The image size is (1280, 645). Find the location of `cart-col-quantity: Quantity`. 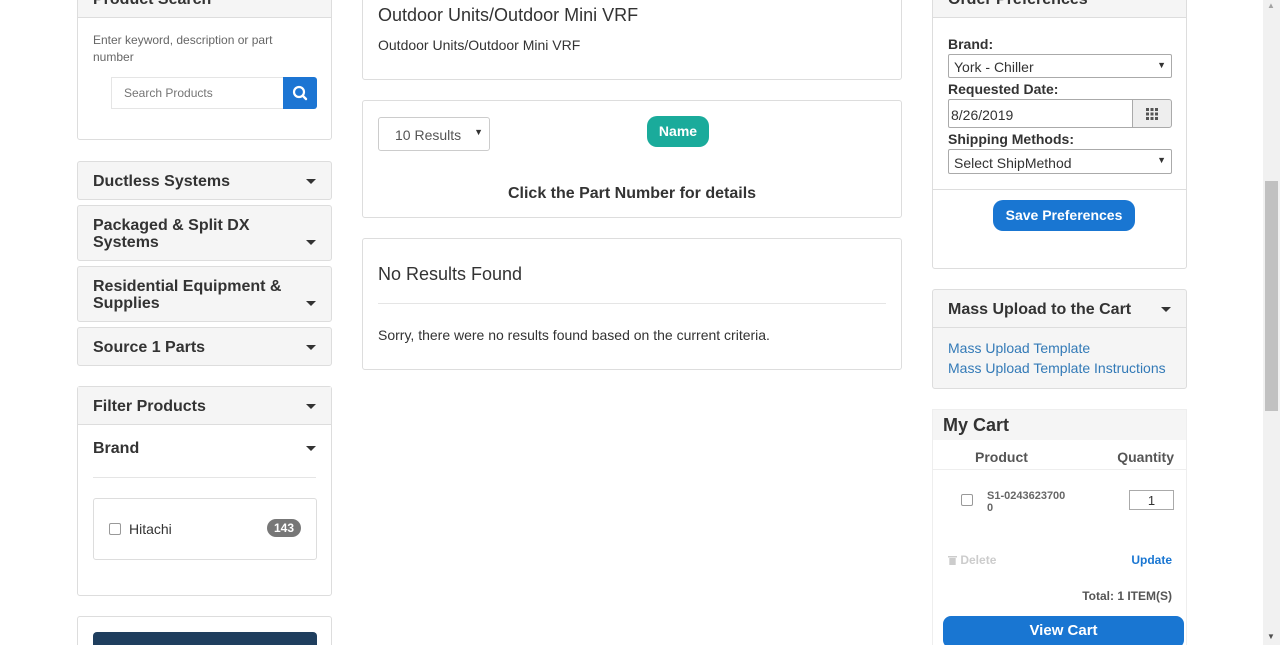

cart-col-quantity: Quantity is located at coordinates (1145, 457).